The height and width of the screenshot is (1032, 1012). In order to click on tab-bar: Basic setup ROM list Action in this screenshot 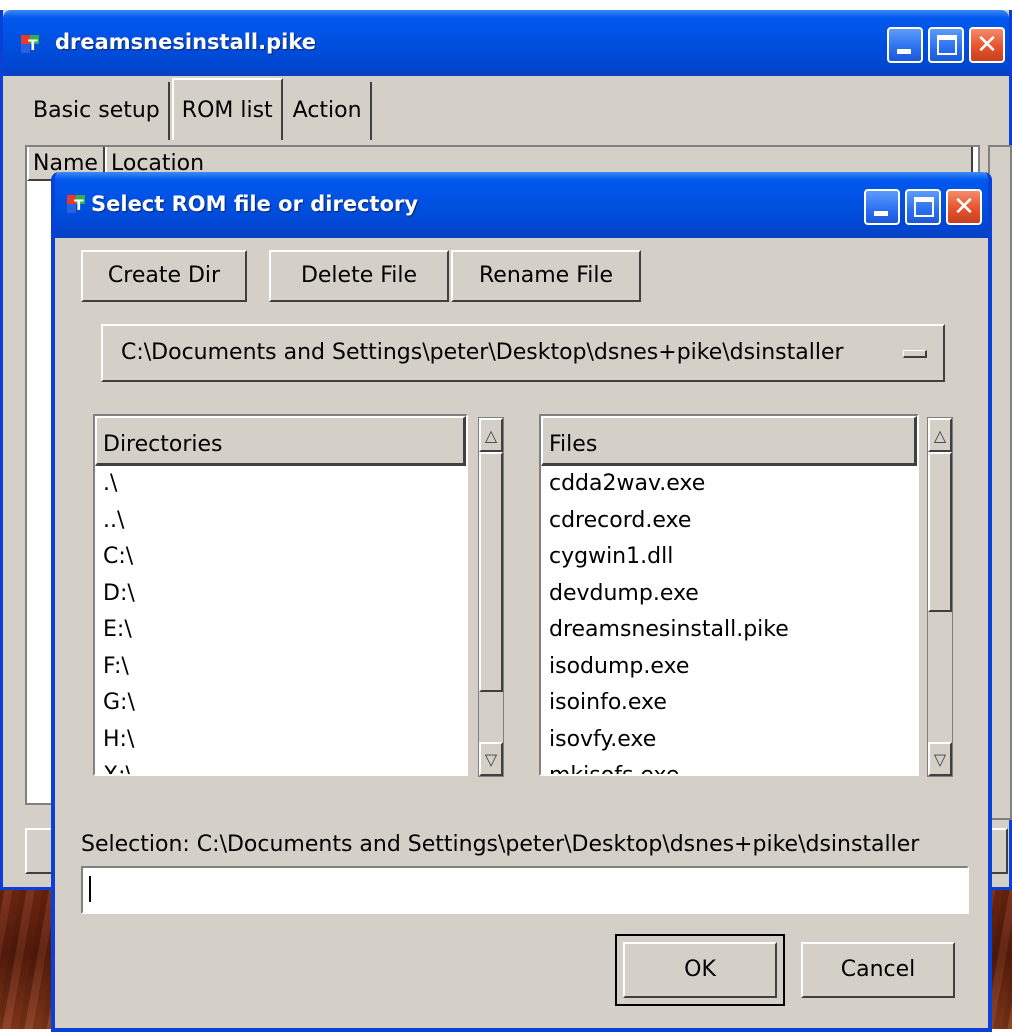, I will do `click(199, 109)`.